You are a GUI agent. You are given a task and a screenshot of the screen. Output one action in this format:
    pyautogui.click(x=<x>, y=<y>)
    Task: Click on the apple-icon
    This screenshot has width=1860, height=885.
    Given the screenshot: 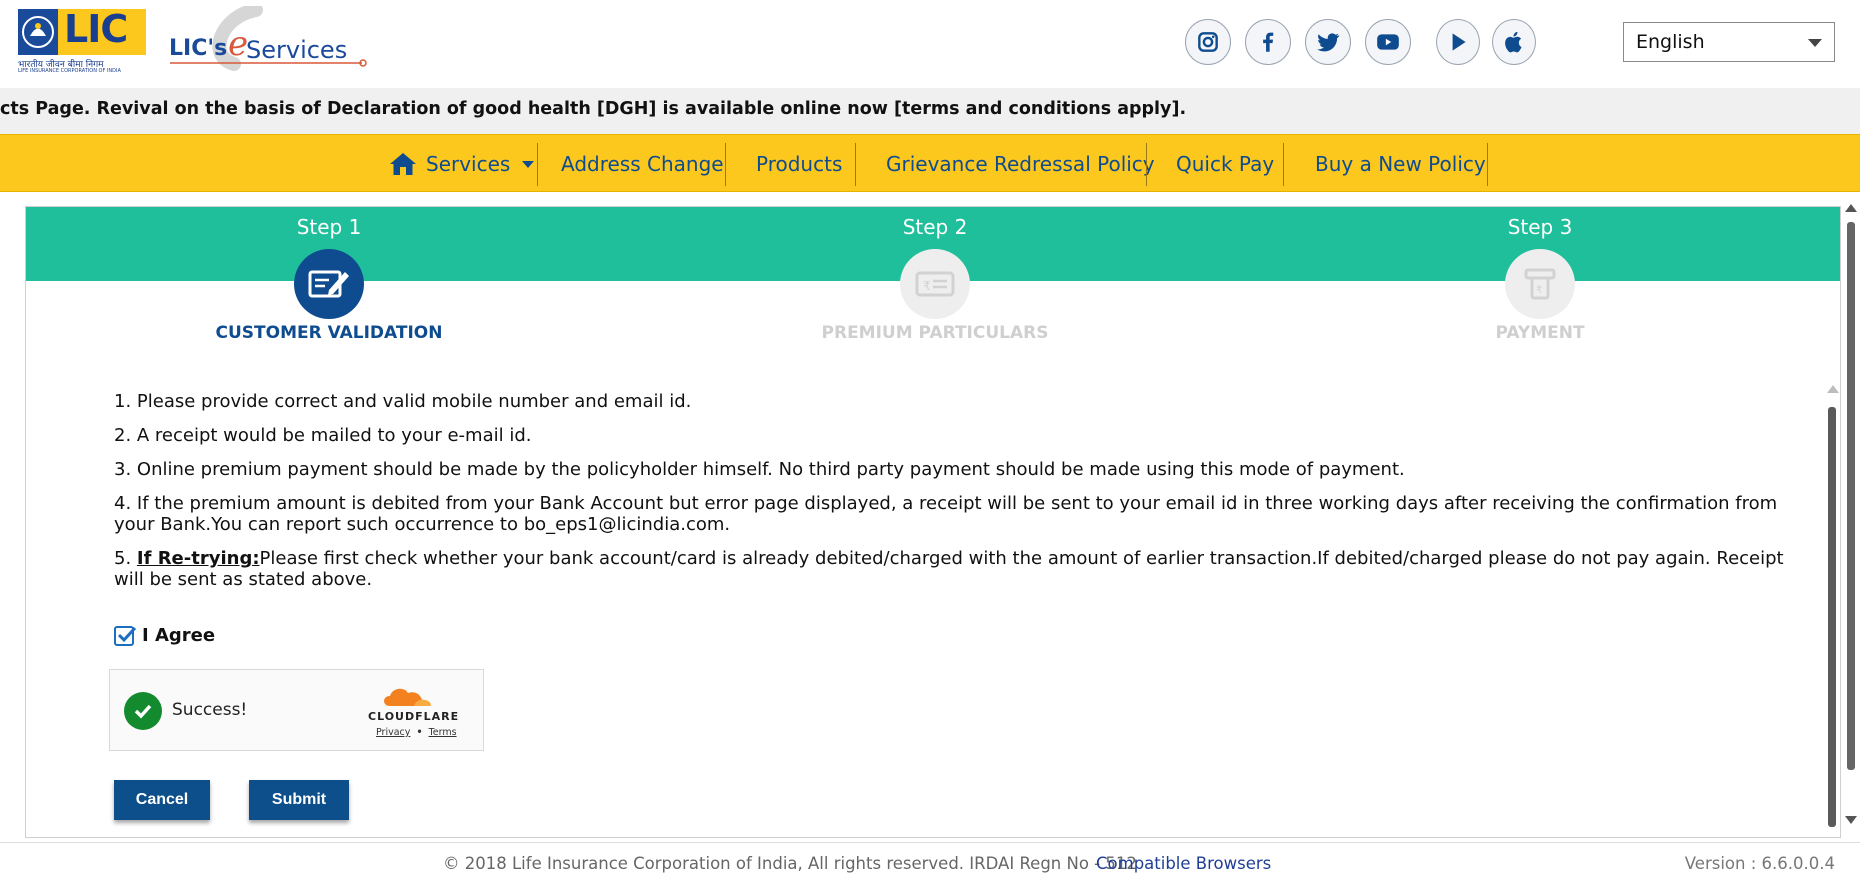 What is the action you would take?
    pyautogui.click(x=1514, y=42)
    